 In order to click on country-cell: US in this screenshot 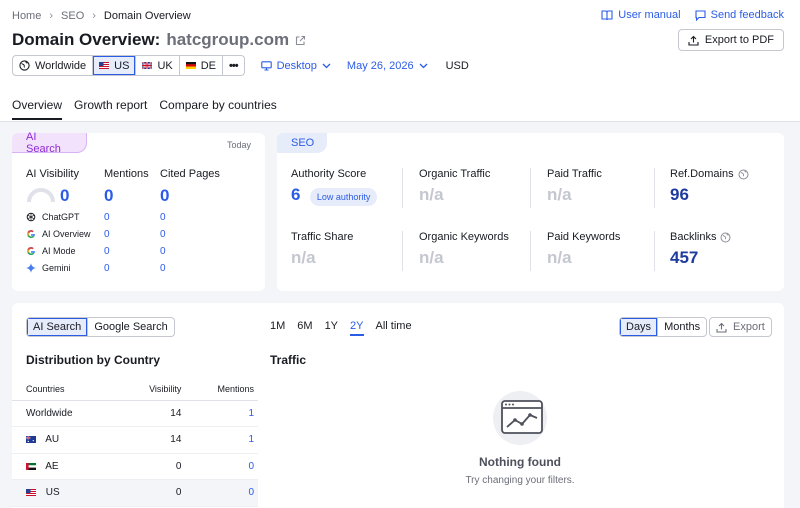, I will do `click(66, 493)`.